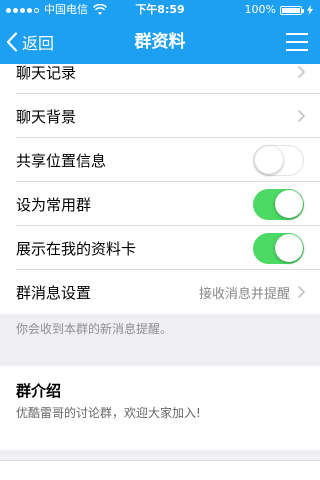 The image size is (320, 480). What do you see at coordinates (54, 292) in the screenshot?
I see `row-label: 群消息设置` at bounding box center [54, 292].